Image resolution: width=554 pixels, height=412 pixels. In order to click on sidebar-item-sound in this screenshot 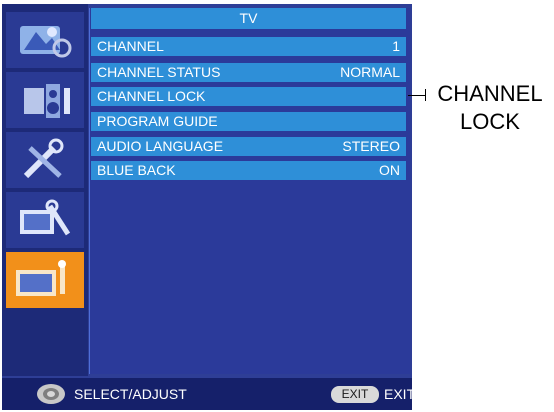, I will do `click(45, 100)`.